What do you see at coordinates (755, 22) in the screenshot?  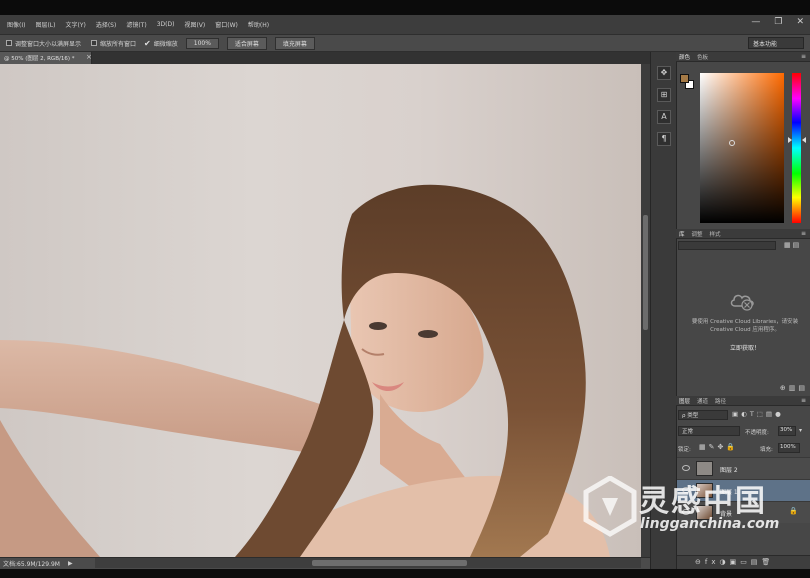 I see `minimize-icon: —` at bounding box center [755, 22].